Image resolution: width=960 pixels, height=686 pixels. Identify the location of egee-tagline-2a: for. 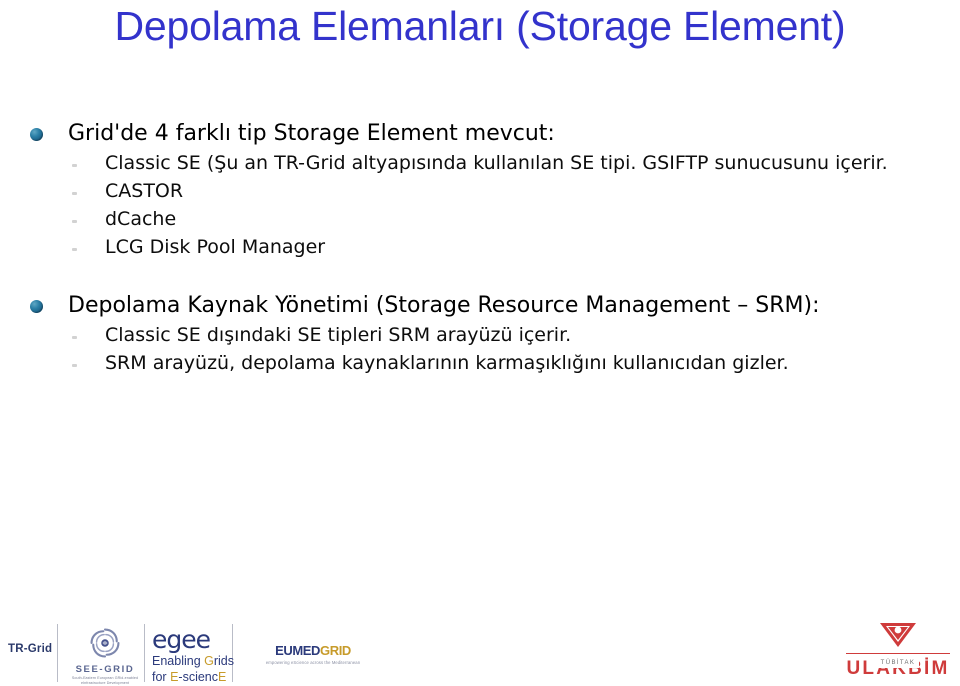
(161, 677).